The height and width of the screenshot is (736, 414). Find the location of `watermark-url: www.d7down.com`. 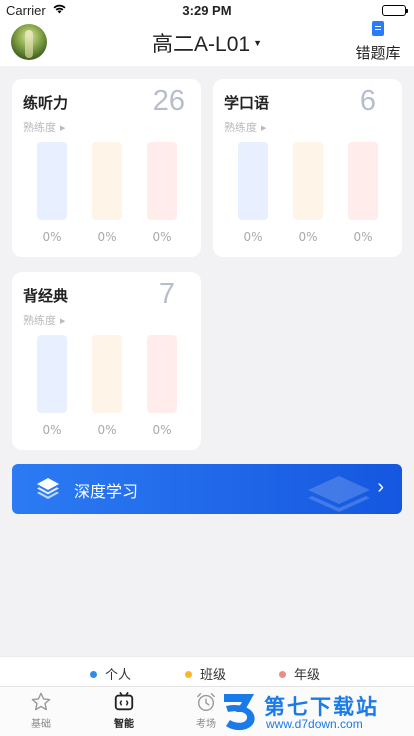

watermark-url: www.d7down.com is located at coordinates (314, 724).